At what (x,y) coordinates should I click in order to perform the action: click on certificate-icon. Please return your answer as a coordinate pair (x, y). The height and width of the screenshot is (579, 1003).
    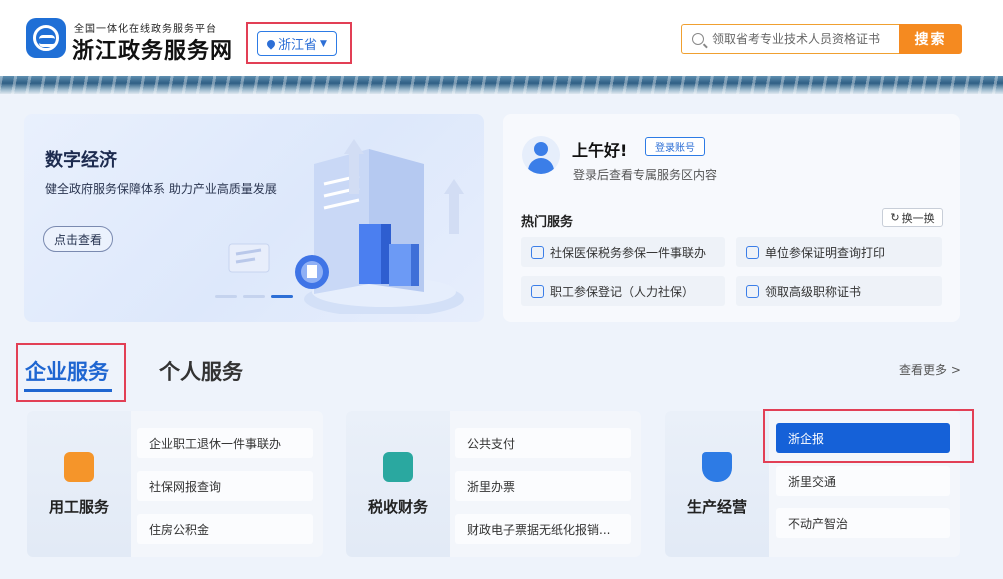
    Looking at the image, I should click on (752, 291).